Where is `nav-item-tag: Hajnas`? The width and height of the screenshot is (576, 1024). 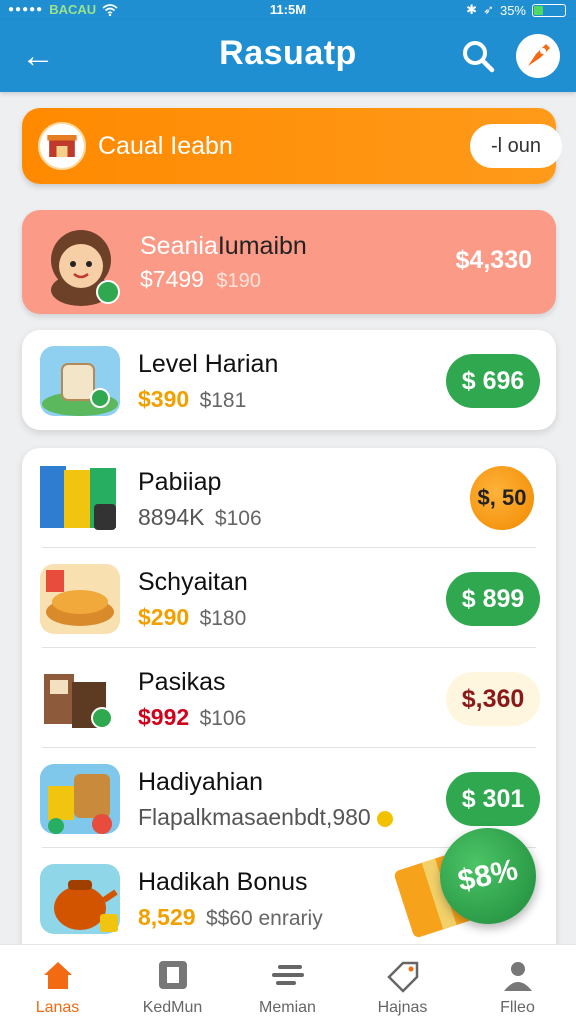
nav-item-tag: Hajnas is located at coordinates (402, 988).